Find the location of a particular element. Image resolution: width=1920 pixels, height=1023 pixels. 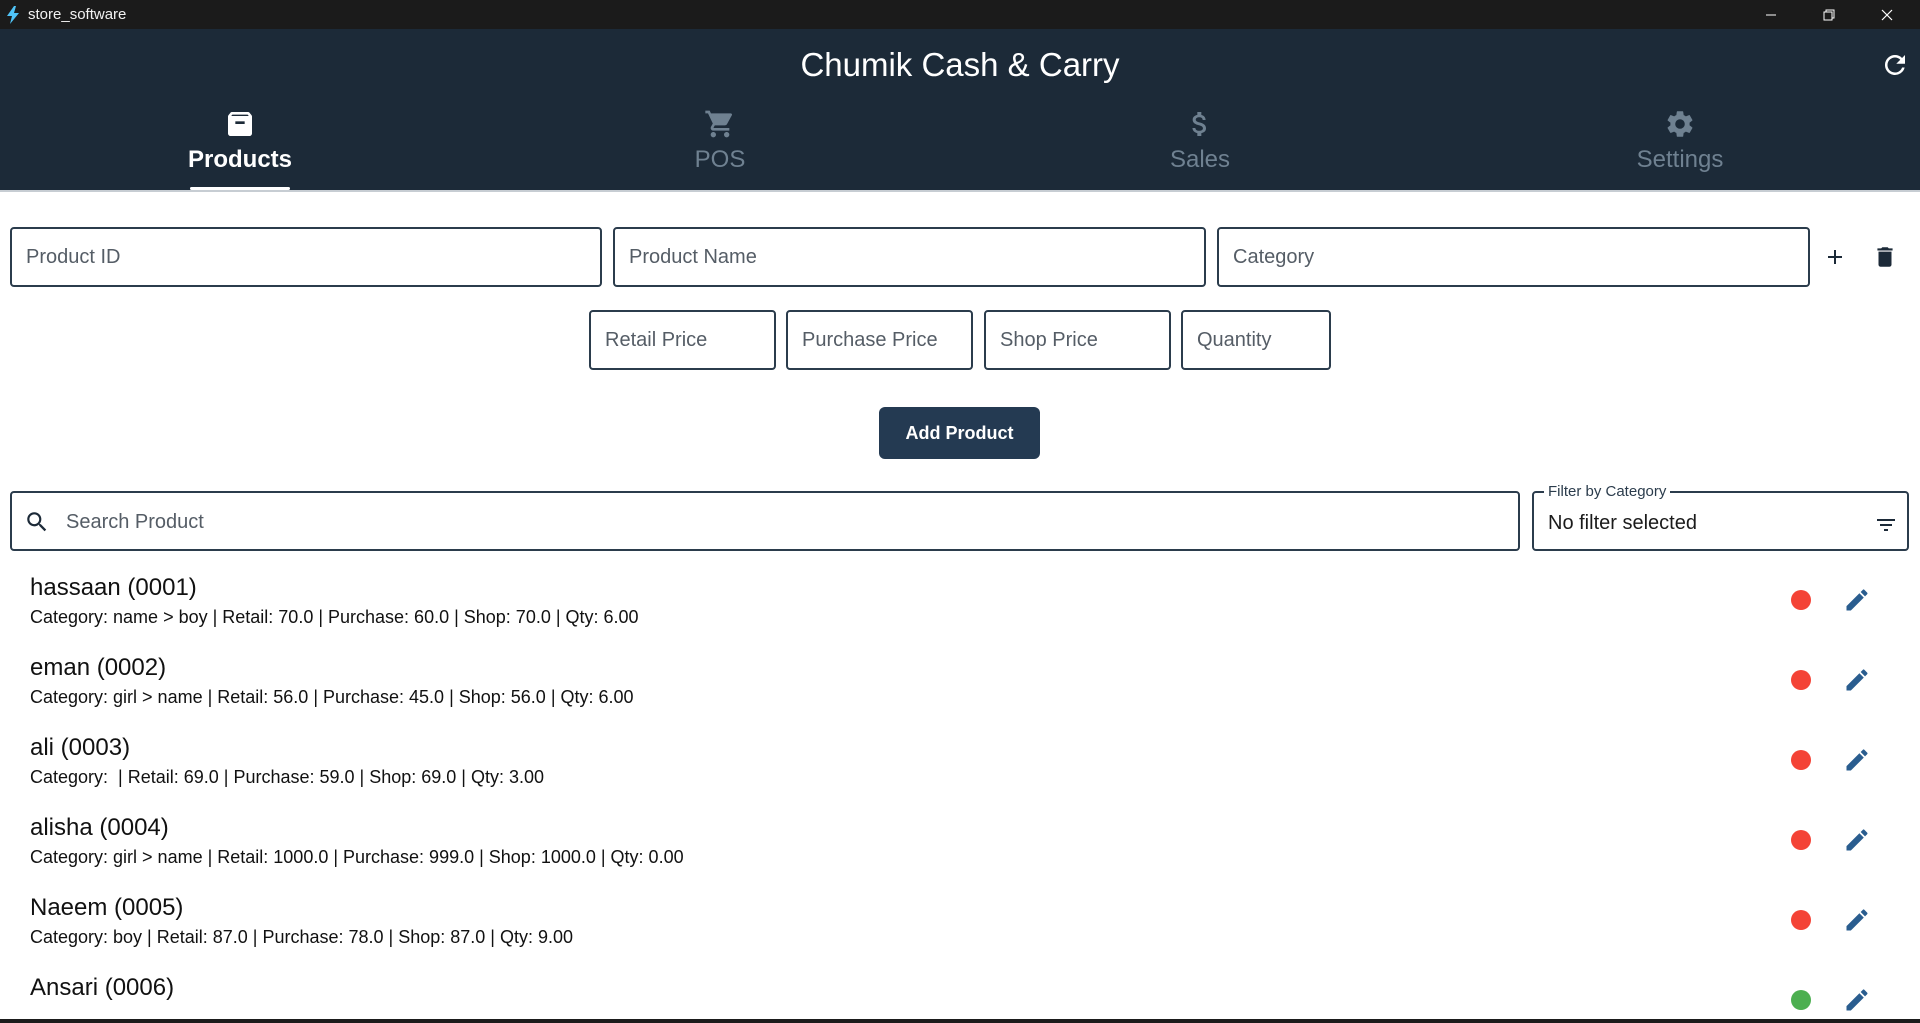

product-title: alisha (0004) is located at coordinates (99, 827).